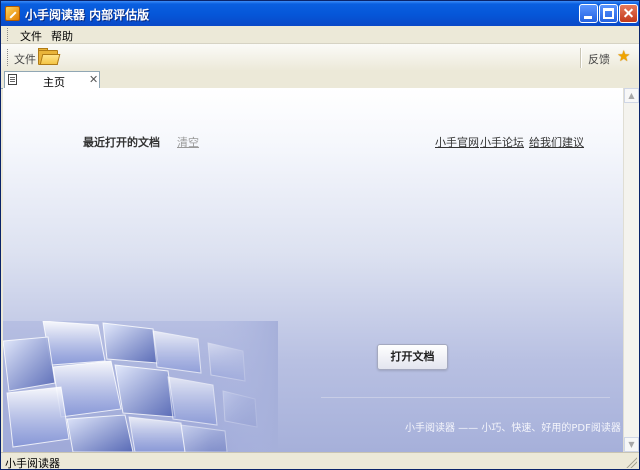 The image size is (640, 470). I want to click on feedback-label: 反馈, so click(599, 59).